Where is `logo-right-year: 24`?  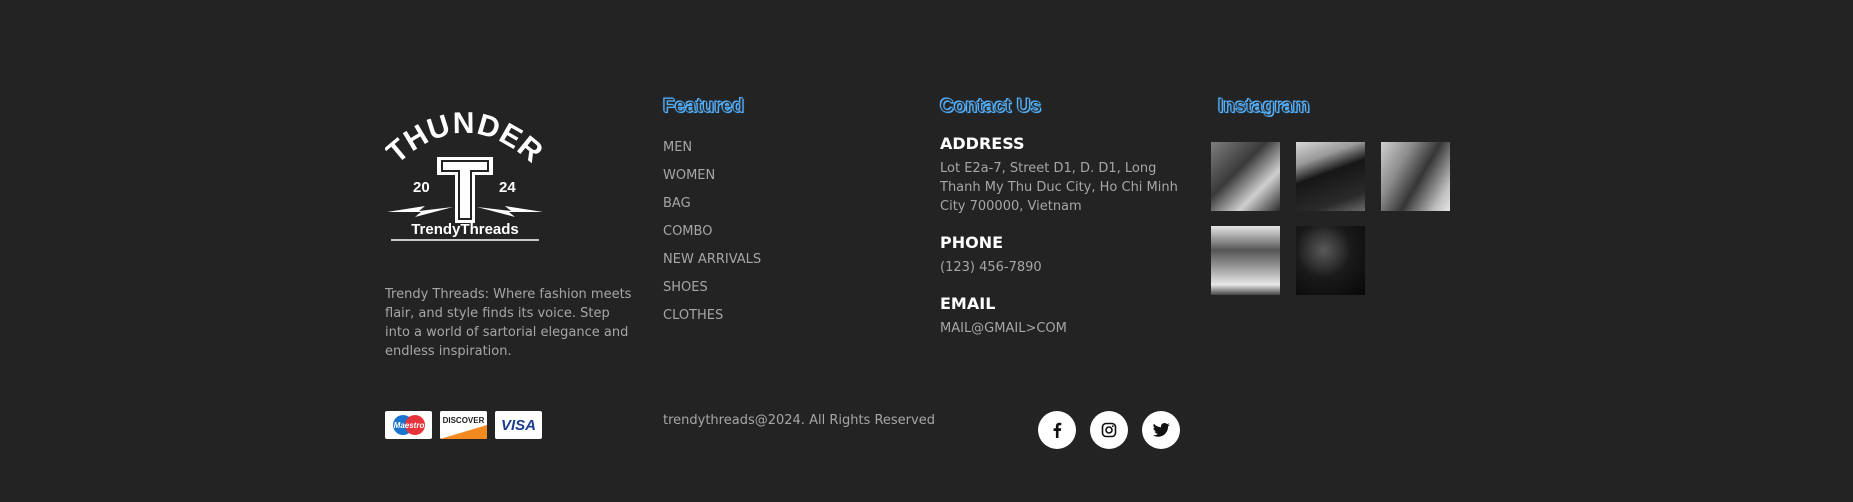
logo-right-year: 24 is located at coordinates (507, 187).